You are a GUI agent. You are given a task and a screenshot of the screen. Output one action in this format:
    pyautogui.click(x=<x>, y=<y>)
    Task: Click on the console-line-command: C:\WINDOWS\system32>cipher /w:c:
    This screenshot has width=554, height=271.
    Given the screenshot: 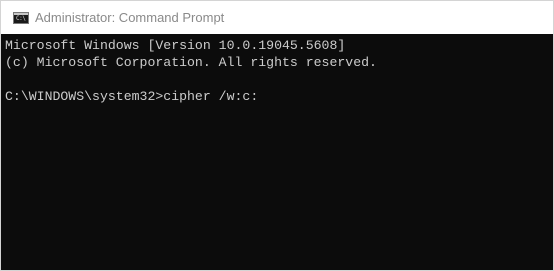 What is the action you would take?
    pyautogui.click(x=279, y=96)
    